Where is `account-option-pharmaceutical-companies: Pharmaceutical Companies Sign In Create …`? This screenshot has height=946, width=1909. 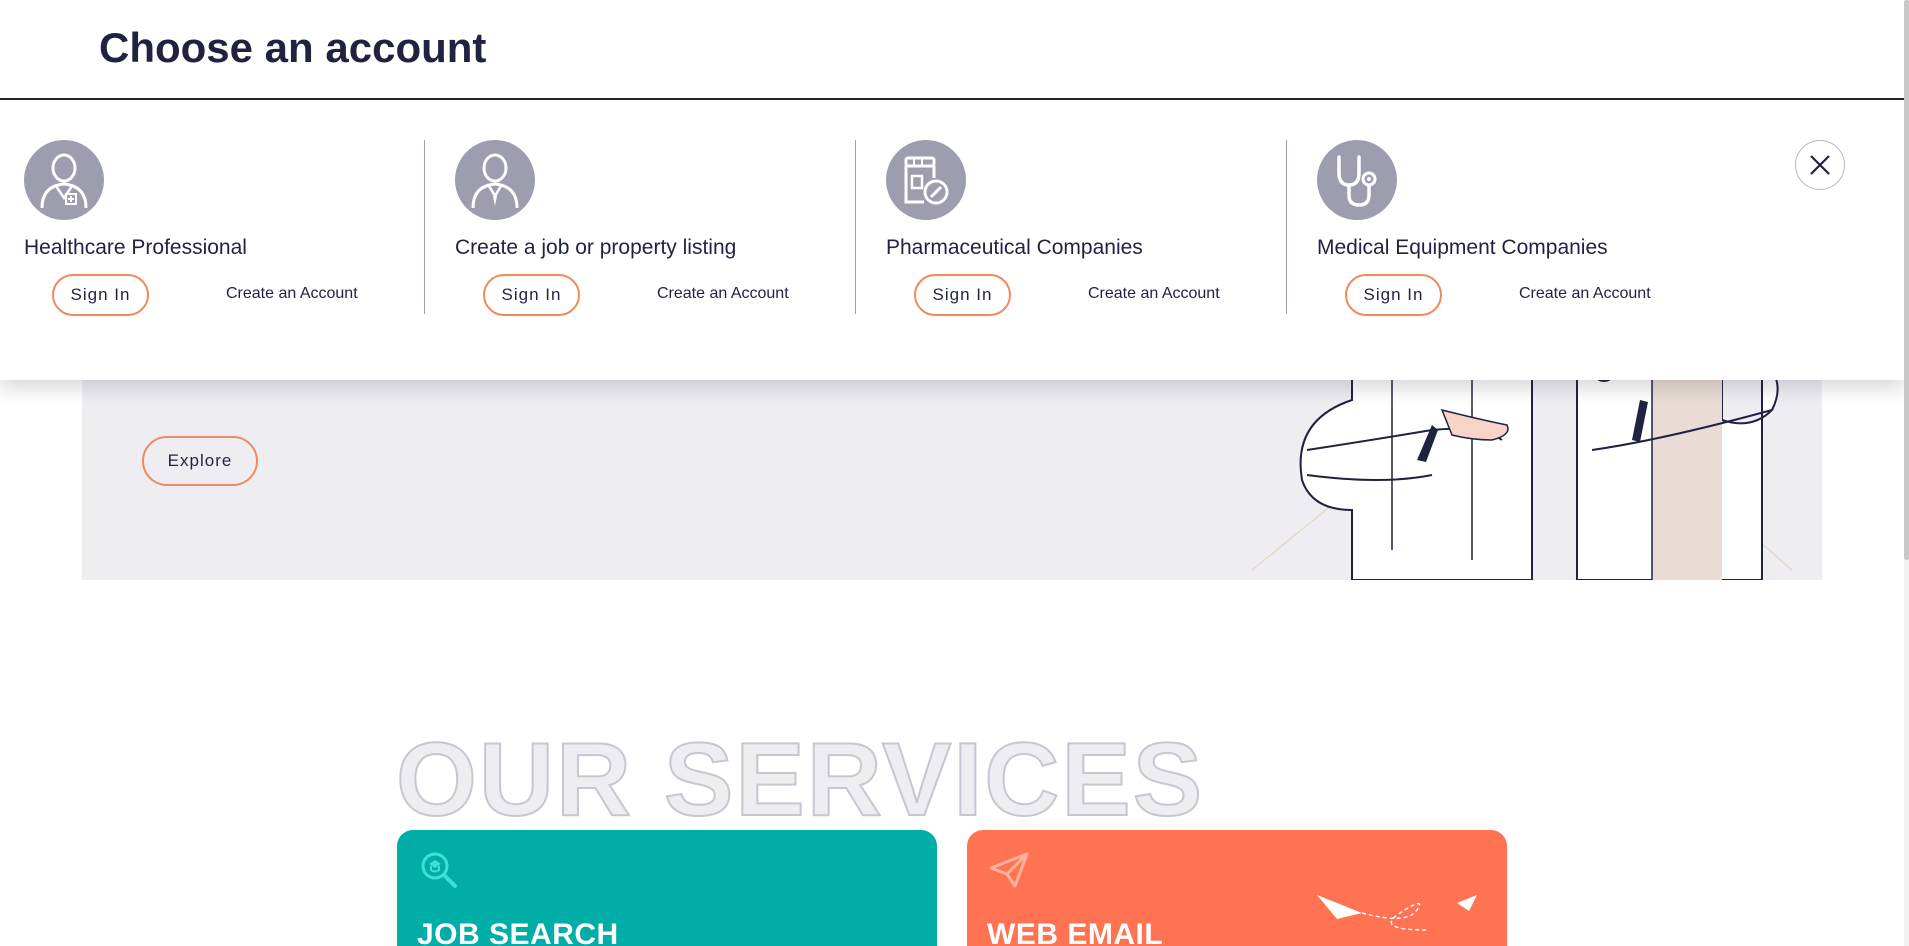
account-option-pharmaceutical-companies: Pharmaceutical Companies Sign In Create … is located at coordinates (1070, 228).